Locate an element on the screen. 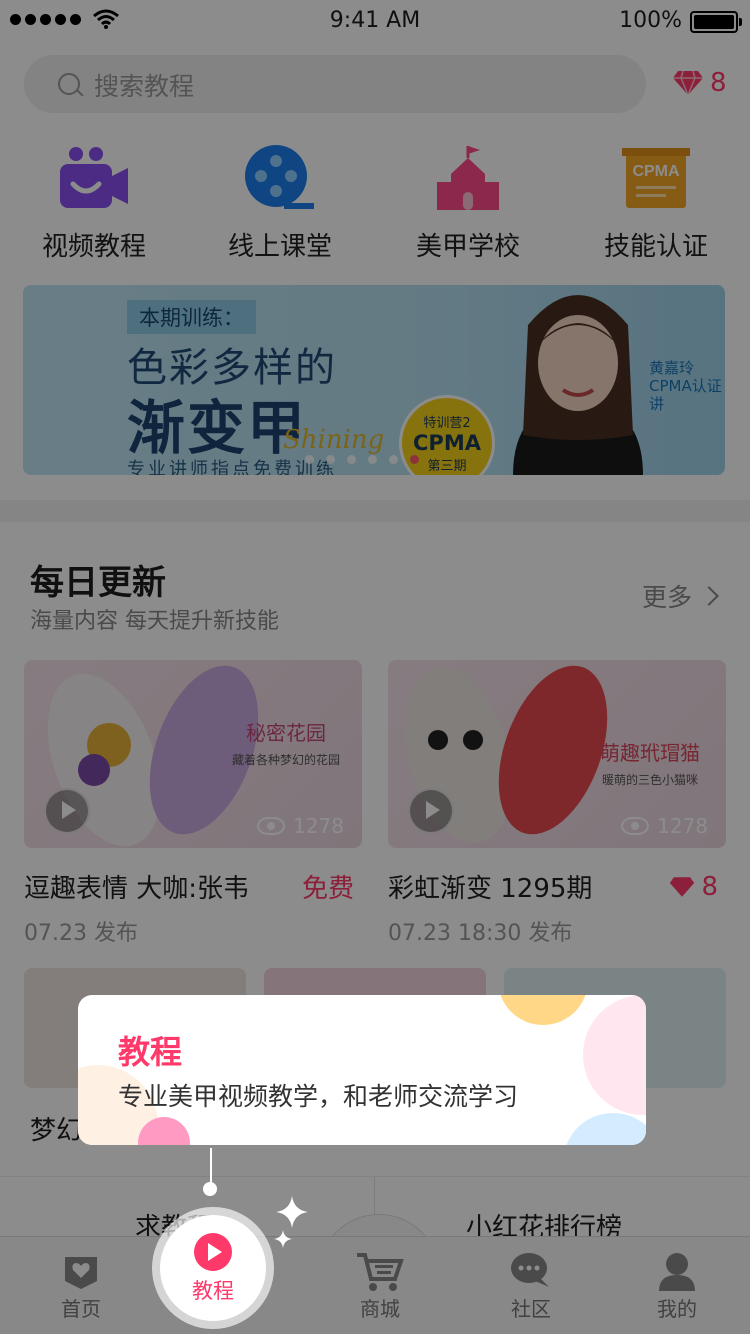 The image size is (750, 1334). highlighted-tab-label: 教程 is located at coordinates (213, 1291).